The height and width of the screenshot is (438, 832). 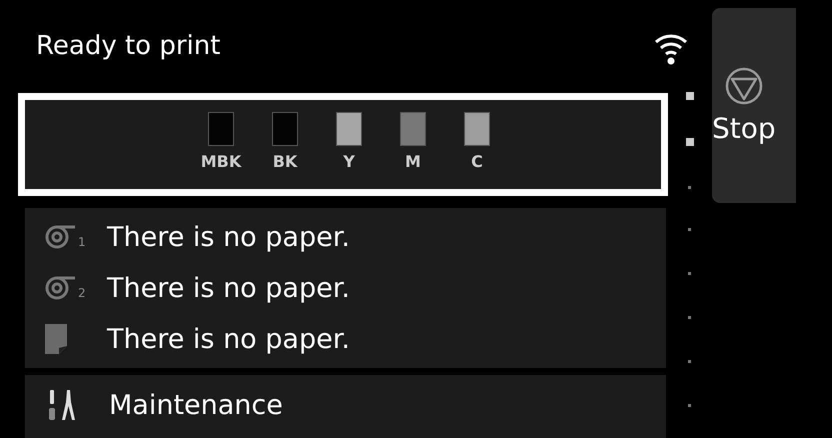 I want to click on tools-icon, so click(x=62, y=405).